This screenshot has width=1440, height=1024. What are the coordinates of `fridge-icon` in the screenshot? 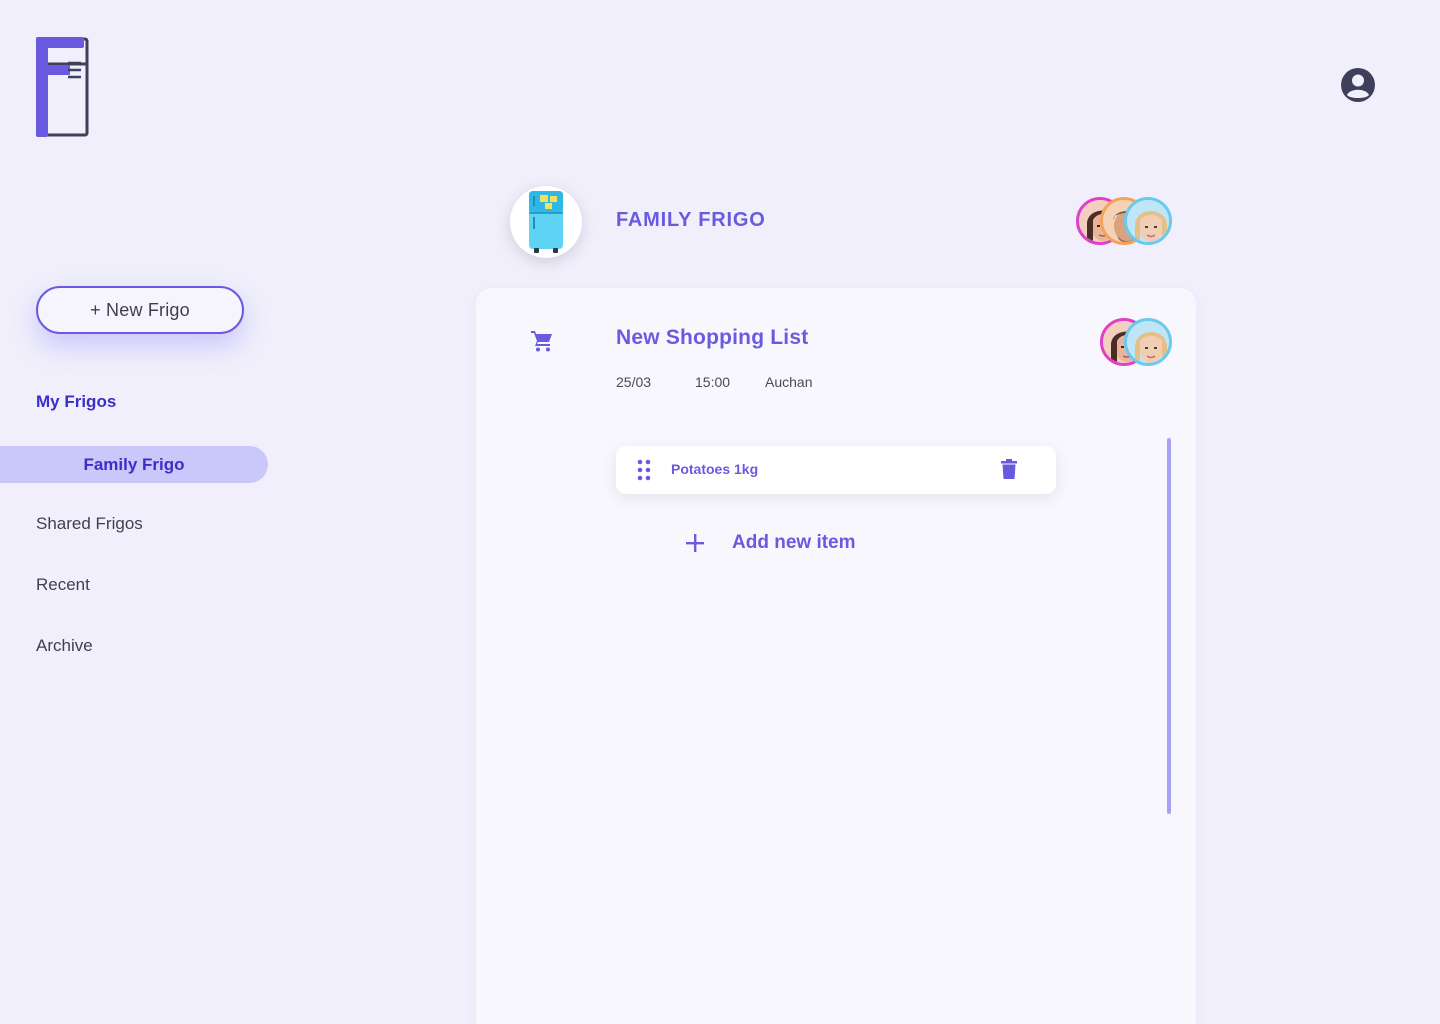 It's located at (546, 222).